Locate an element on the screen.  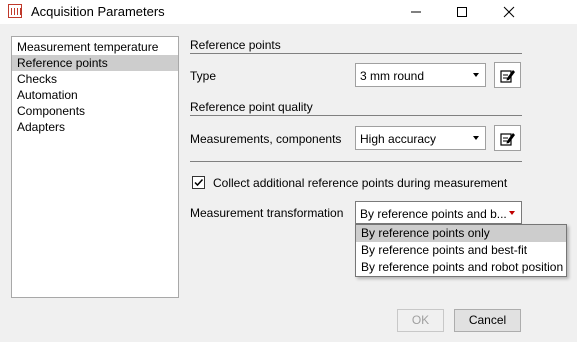
collect-reference-points-checkbox is located at coordinates (198, 182).